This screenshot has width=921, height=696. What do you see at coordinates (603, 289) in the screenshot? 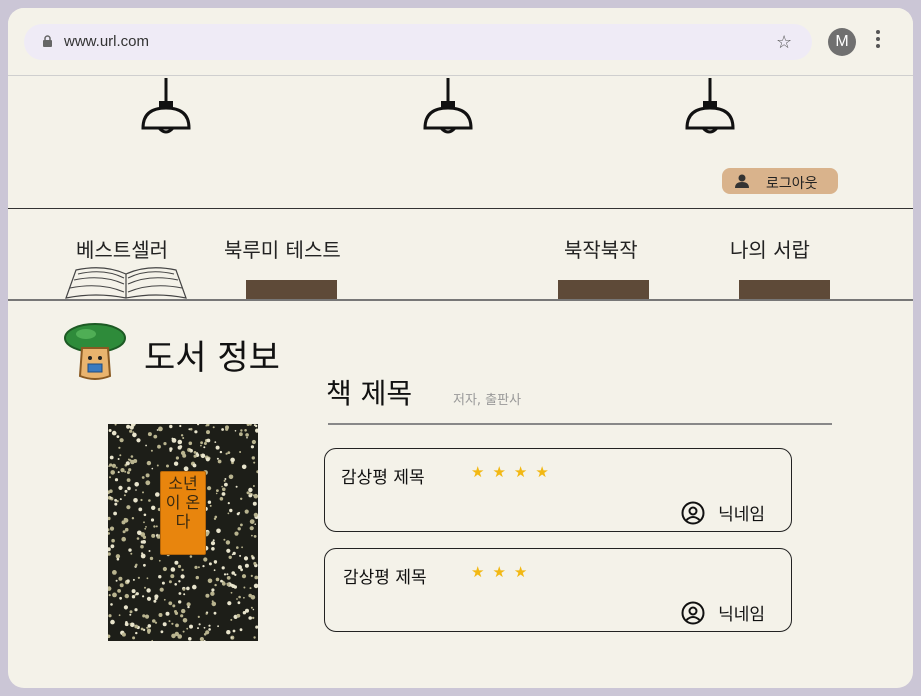
I see `nav-indicator-bookjak` at bounding box center [603, 289].